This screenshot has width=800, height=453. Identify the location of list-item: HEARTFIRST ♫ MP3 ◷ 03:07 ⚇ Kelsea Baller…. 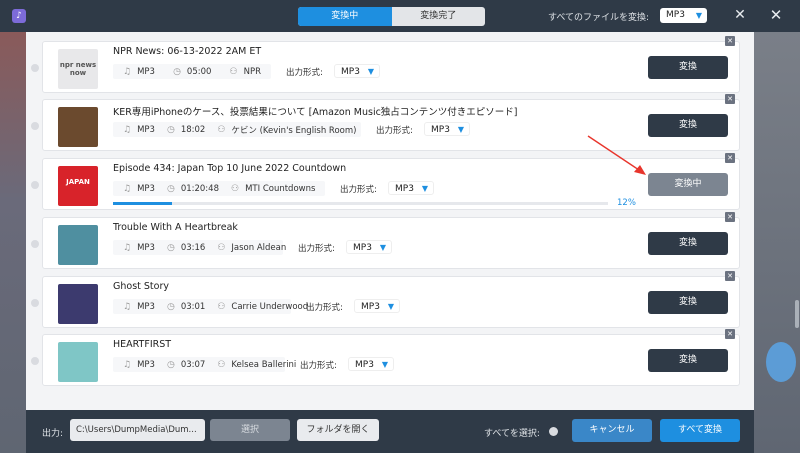
(385, 357).